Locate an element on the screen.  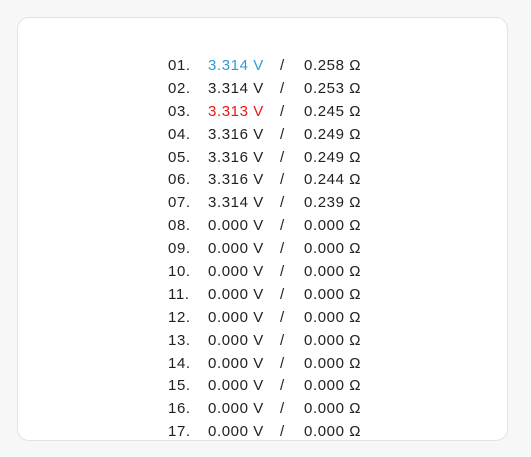
cell-index: 09. is located at coordinates (179, 249).